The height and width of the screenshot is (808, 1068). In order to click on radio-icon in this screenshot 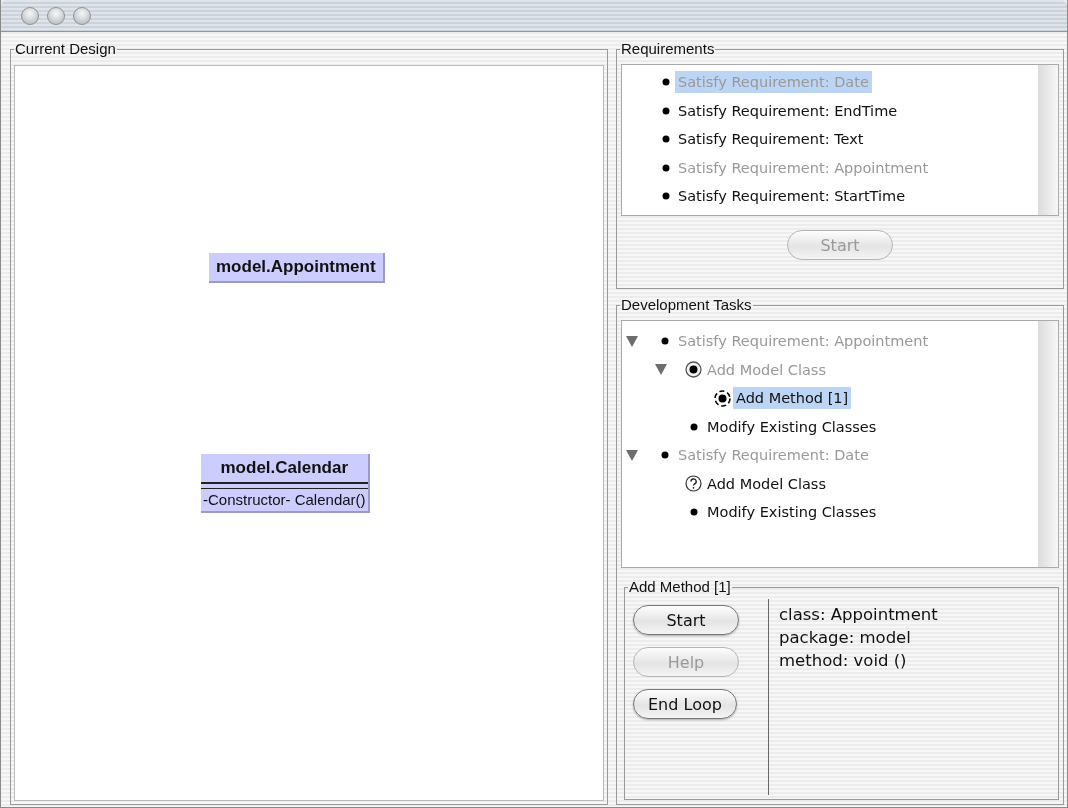, I will do `click(693, 370)`.